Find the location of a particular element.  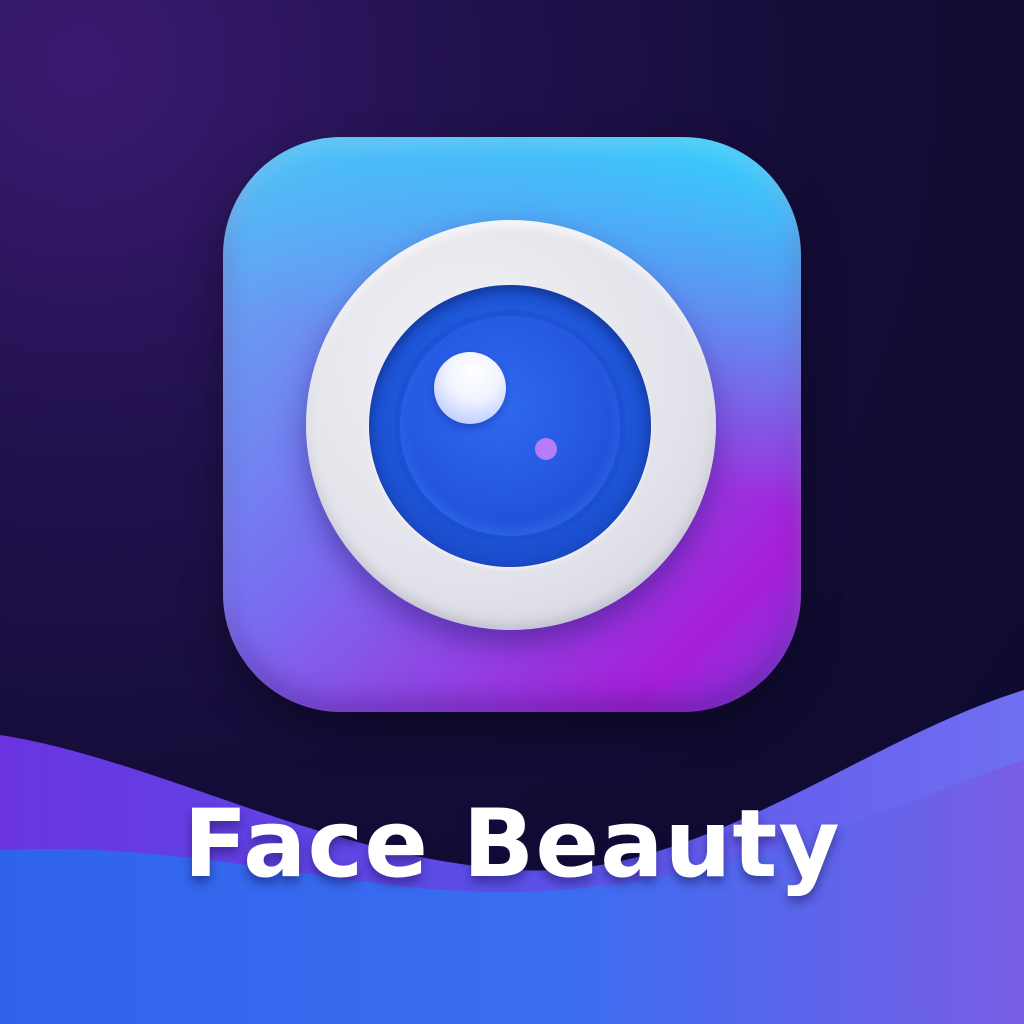

lens-glare-highlight is located at coordinates (470, 388).